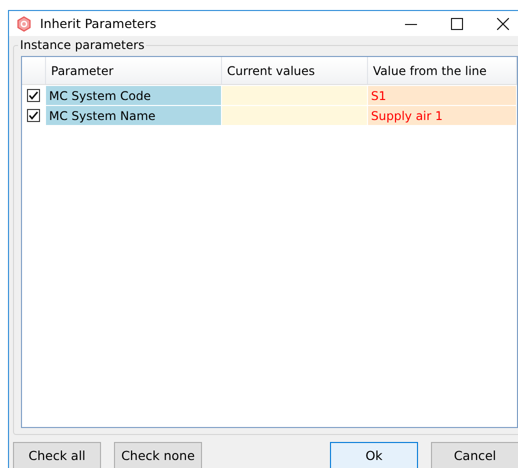  I want to click on line-value-cell: S1, so click(442, 95).